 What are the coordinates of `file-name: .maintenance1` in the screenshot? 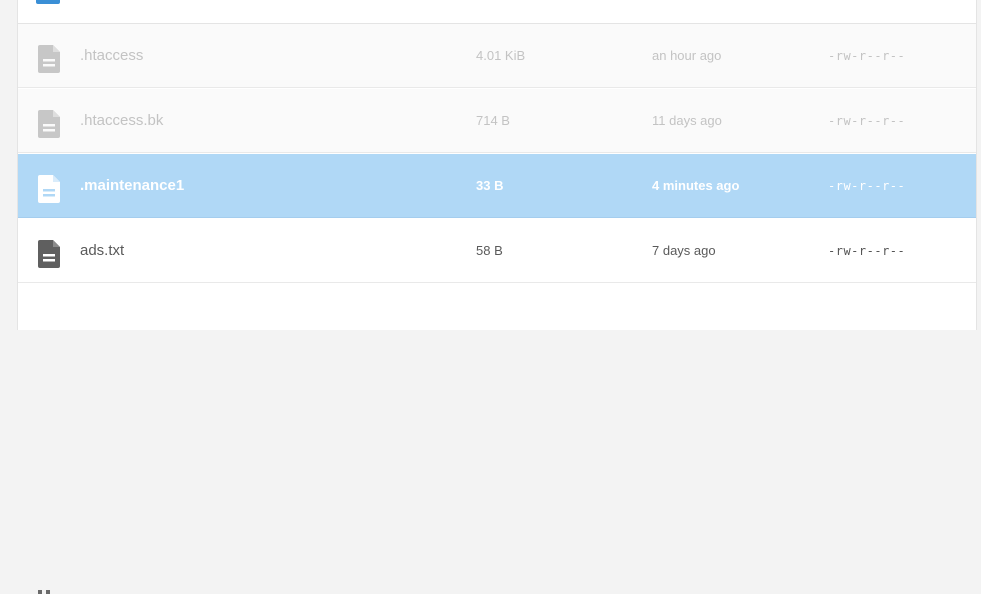 It's located at (132, 186).